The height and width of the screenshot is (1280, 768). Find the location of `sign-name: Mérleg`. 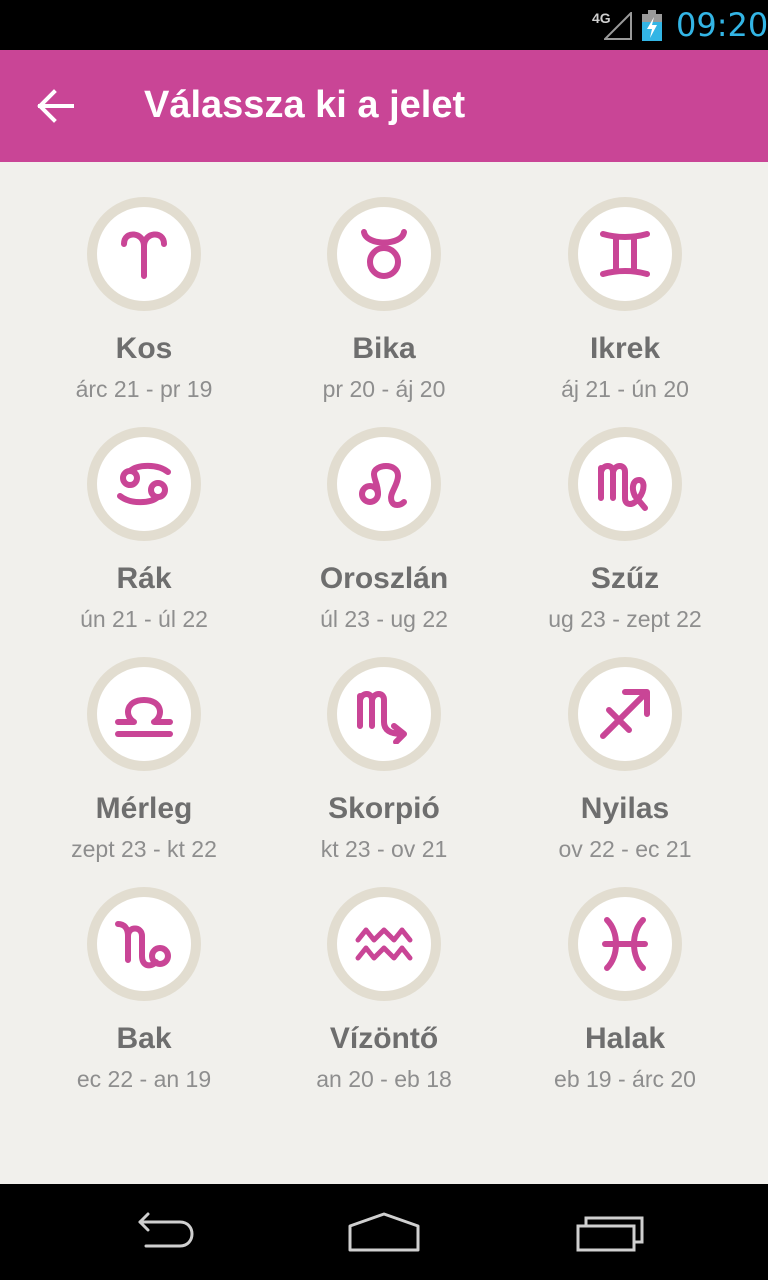

sign-name: Mérleg is located at coordinates (144, 808).